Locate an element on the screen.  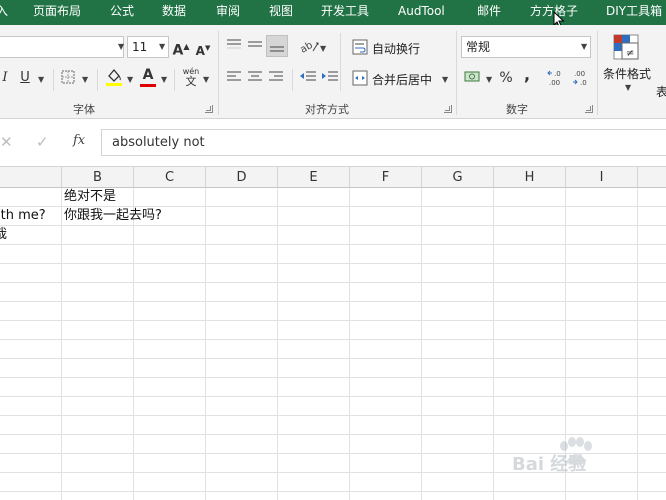
font-name-box is located at coordinates (62, 47).